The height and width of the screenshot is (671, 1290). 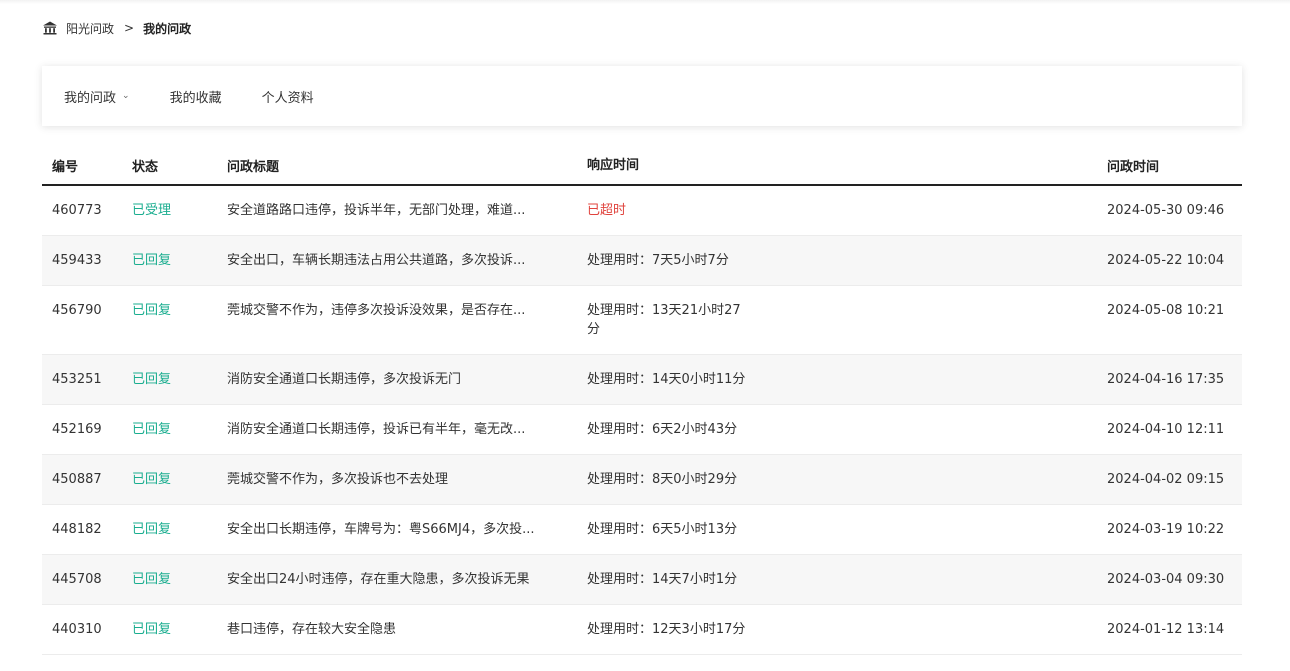 What do you see at coordinates (65, 167) in the screenshot?
I see `header-id: 编号` at bounding box center [65, 167].